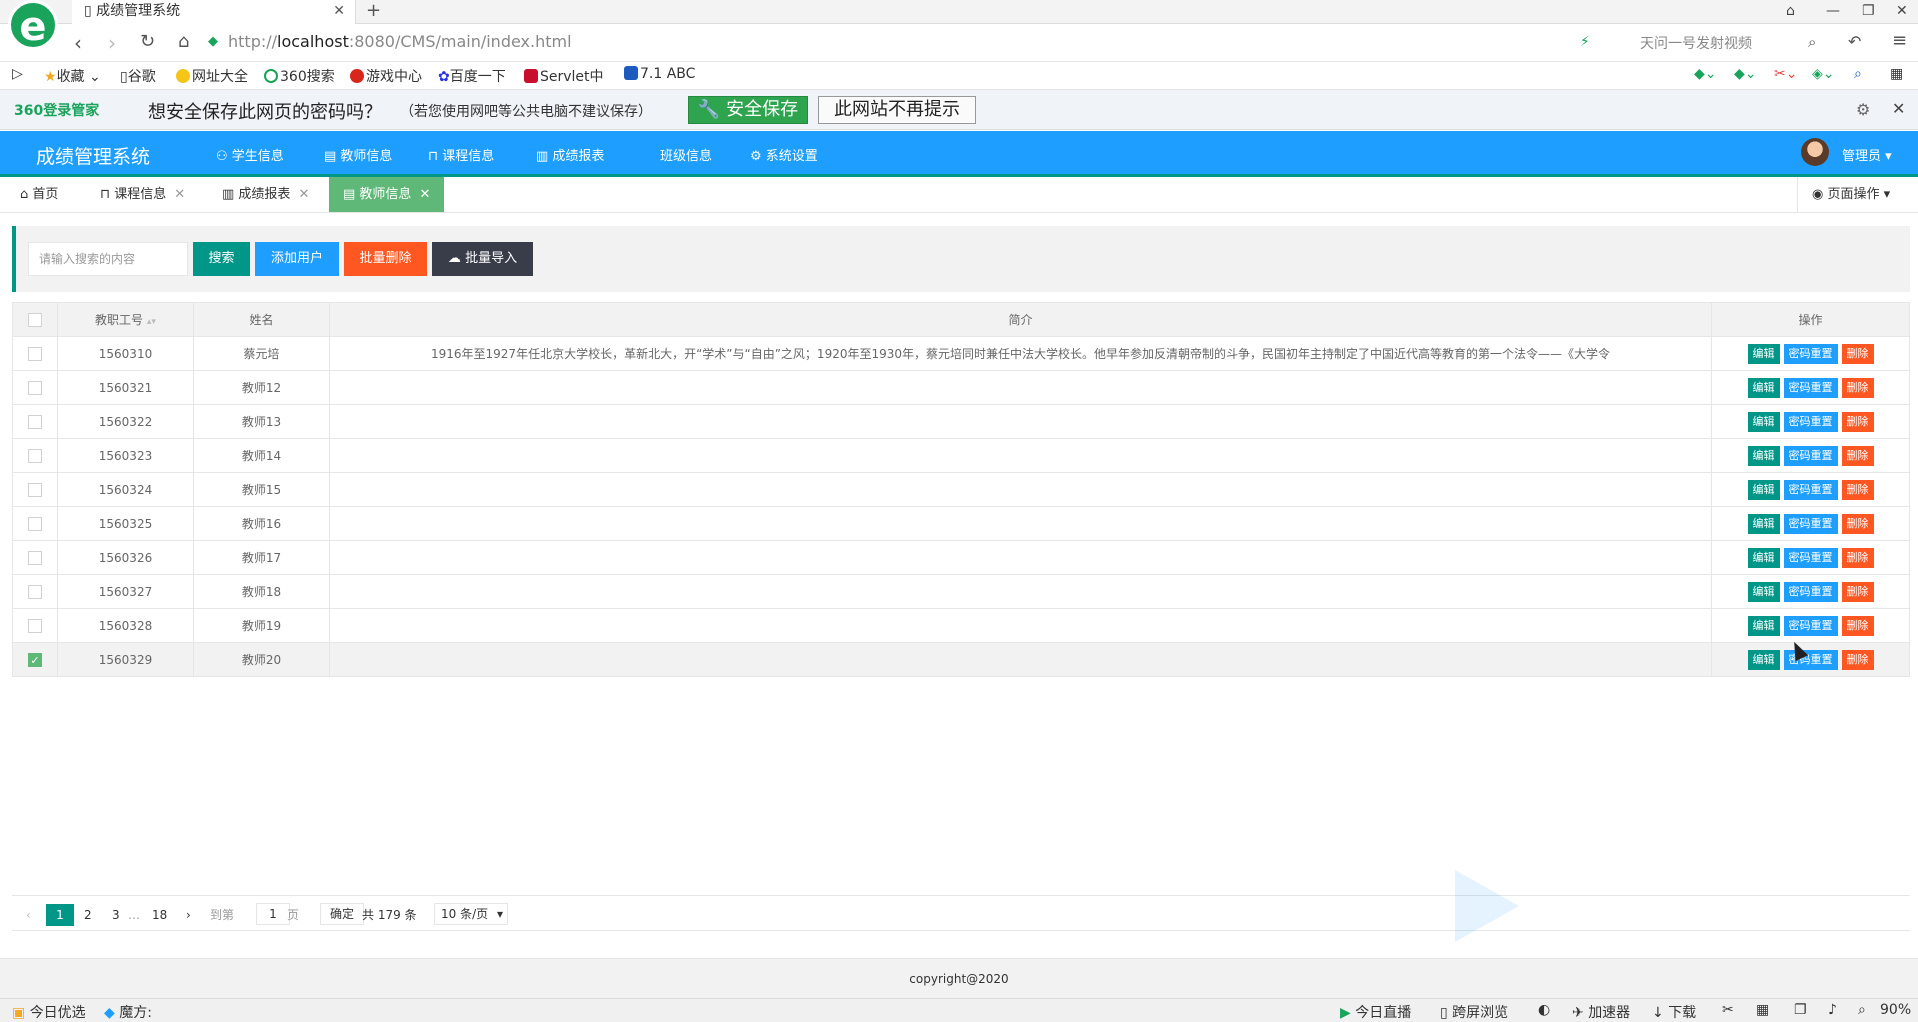 This screenshot has width=1918, height=1022. What do you see at coordinates (60, 915) in the screenshot?
I see `page-current: 1` at bounding box center [60, 915].